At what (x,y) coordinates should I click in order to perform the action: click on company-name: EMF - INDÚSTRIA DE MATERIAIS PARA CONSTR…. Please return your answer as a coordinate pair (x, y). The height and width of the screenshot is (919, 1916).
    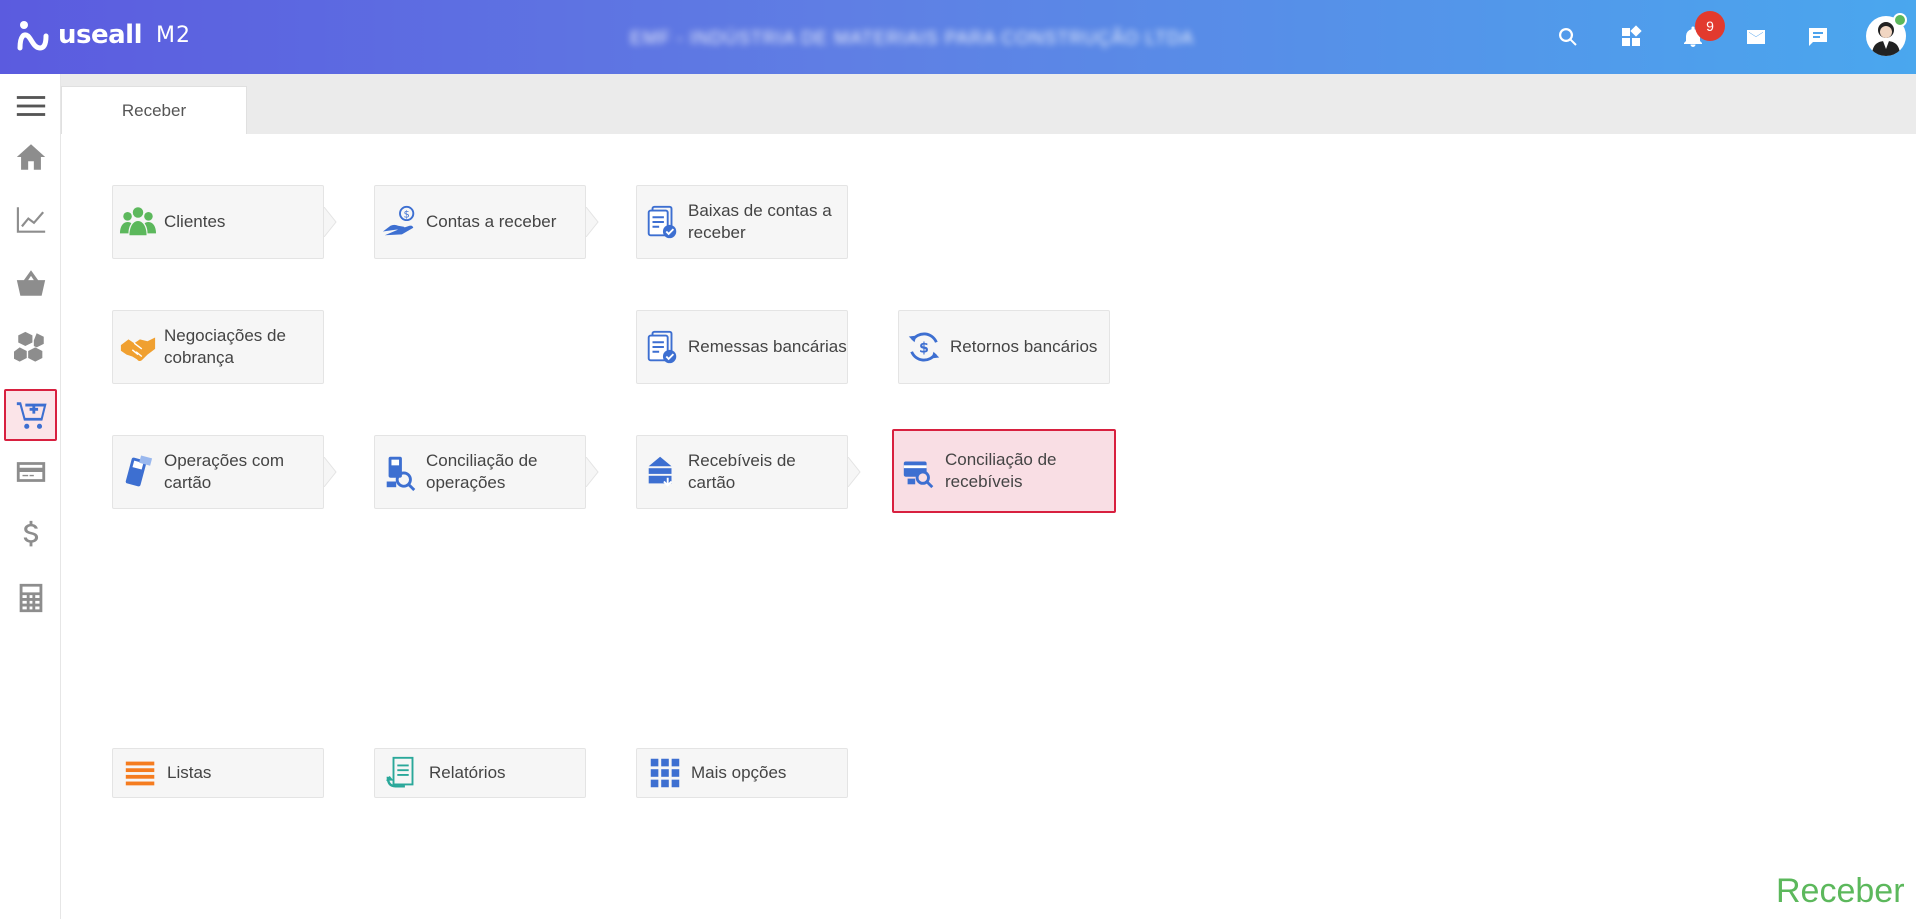
    Looking at the image, I should click on (912, 38).